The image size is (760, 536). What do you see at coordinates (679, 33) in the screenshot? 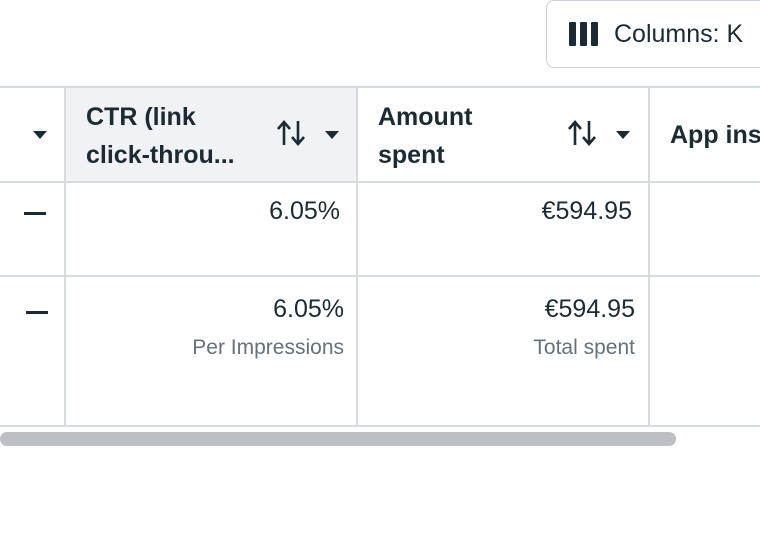
I see `columns-button-label: Columns: K` at bounding box center [679, 33].